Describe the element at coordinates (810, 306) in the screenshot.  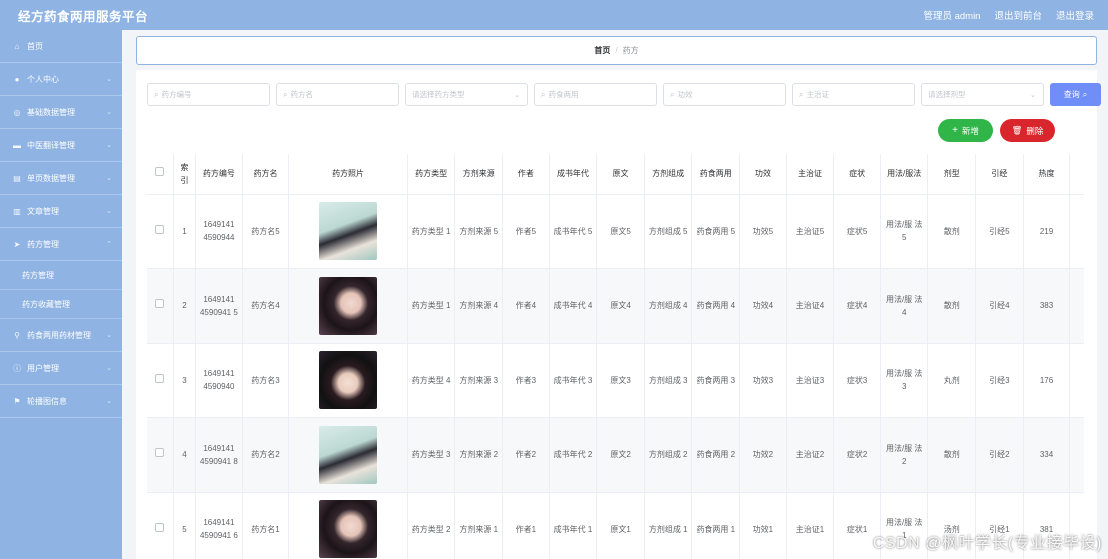
I see `cell-indication: 主治证4` at that location.